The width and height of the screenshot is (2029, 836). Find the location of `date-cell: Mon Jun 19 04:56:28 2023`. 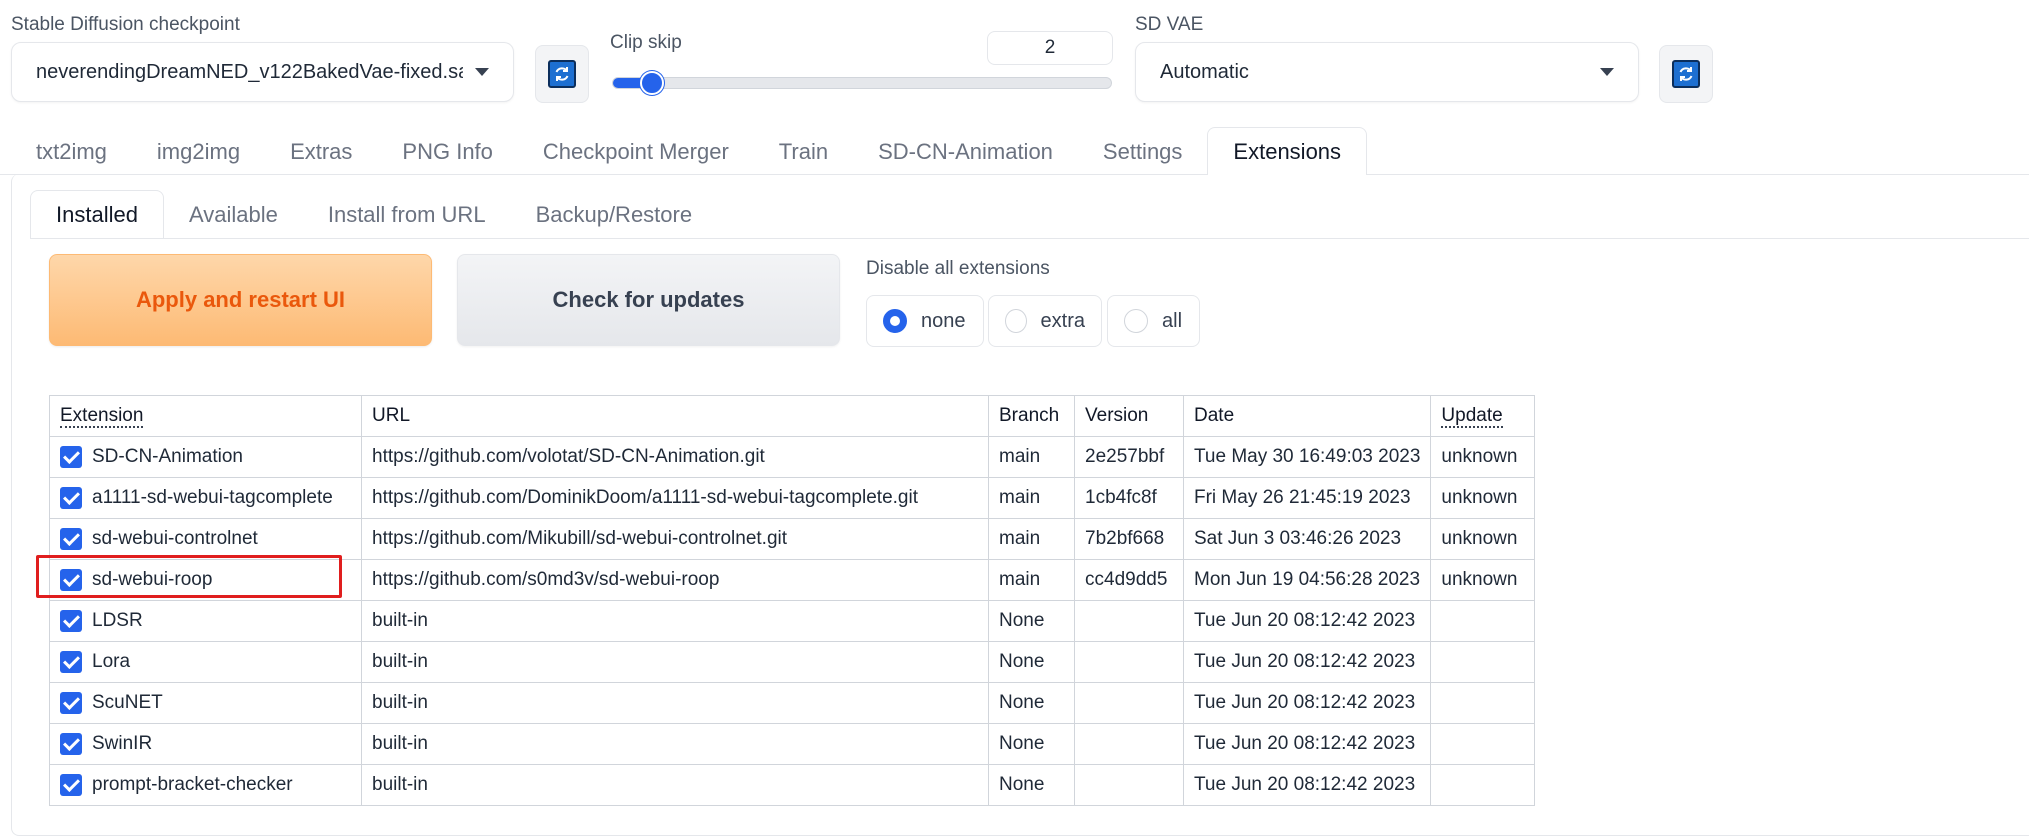

date-cell: Mon Jun 19 04:56:28 2023 is located at coordinates (1307, 580).